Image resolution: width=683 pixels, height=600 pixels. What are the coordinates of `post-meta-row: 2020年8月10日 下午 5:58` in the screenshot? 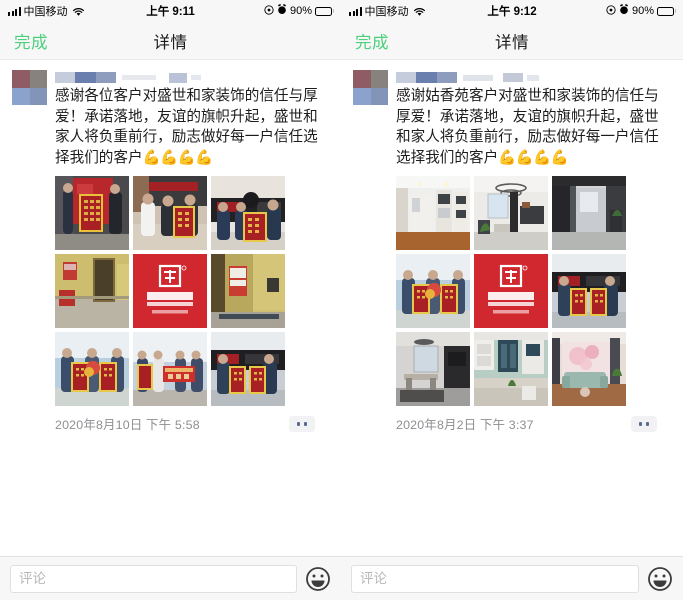 It's located at (192, 424).